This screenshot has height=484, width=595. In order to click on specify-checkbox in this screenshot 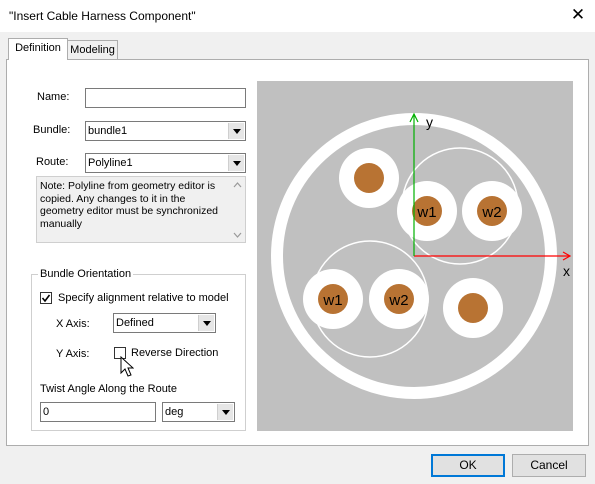, I will do `click(46, 298)`.